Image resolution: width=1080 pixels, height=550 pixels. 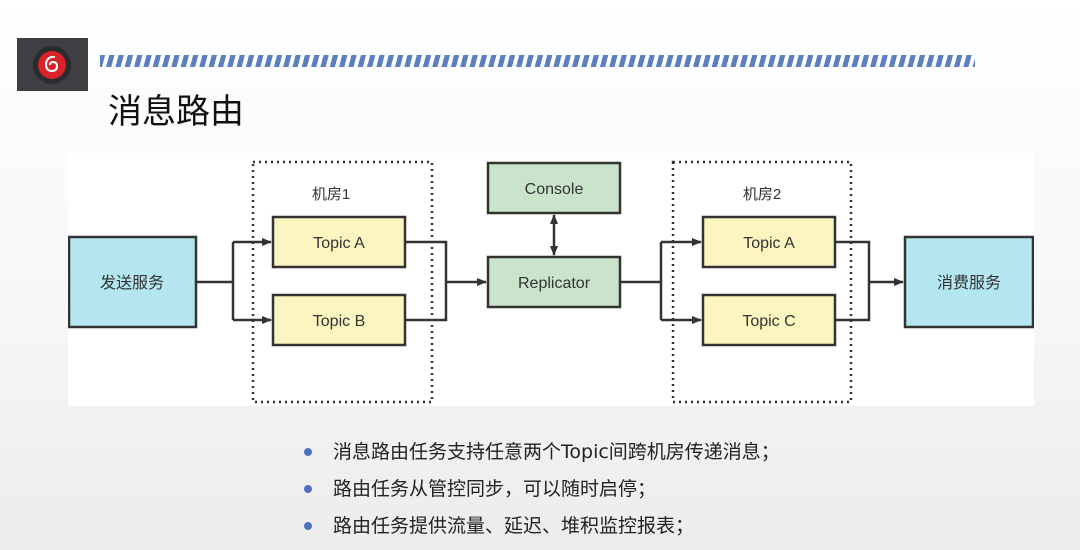 What do you see at coordinates (554, 283) in the screenshot?
I see `replicator-label: Replicator` at bounding box center [554, 283].